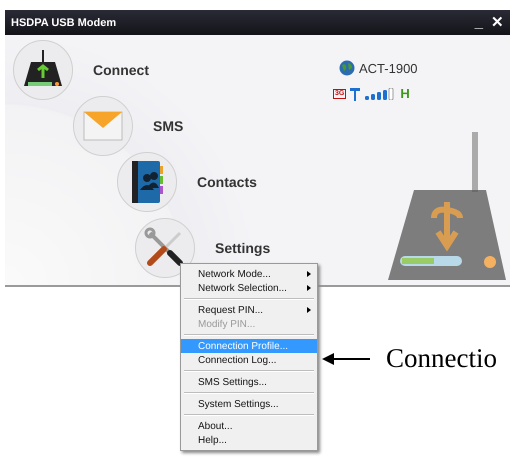 This screenshot has height=466, width=510. I want to click on envelope-icon, so click(103, 126).